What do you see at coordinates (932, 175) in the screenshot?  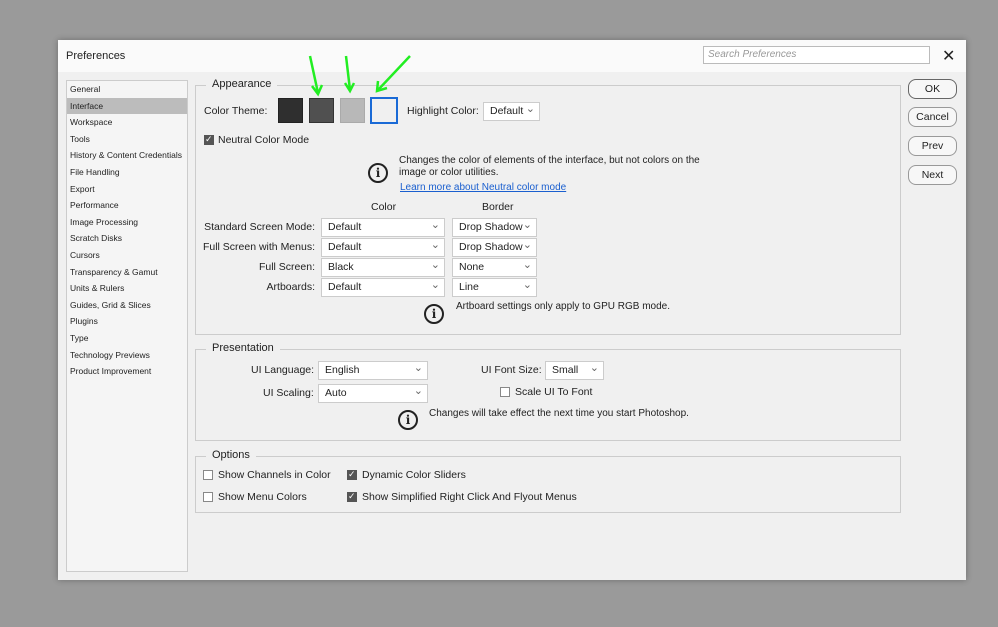 I see `next-button: Next` at bounding box center [932, 175].